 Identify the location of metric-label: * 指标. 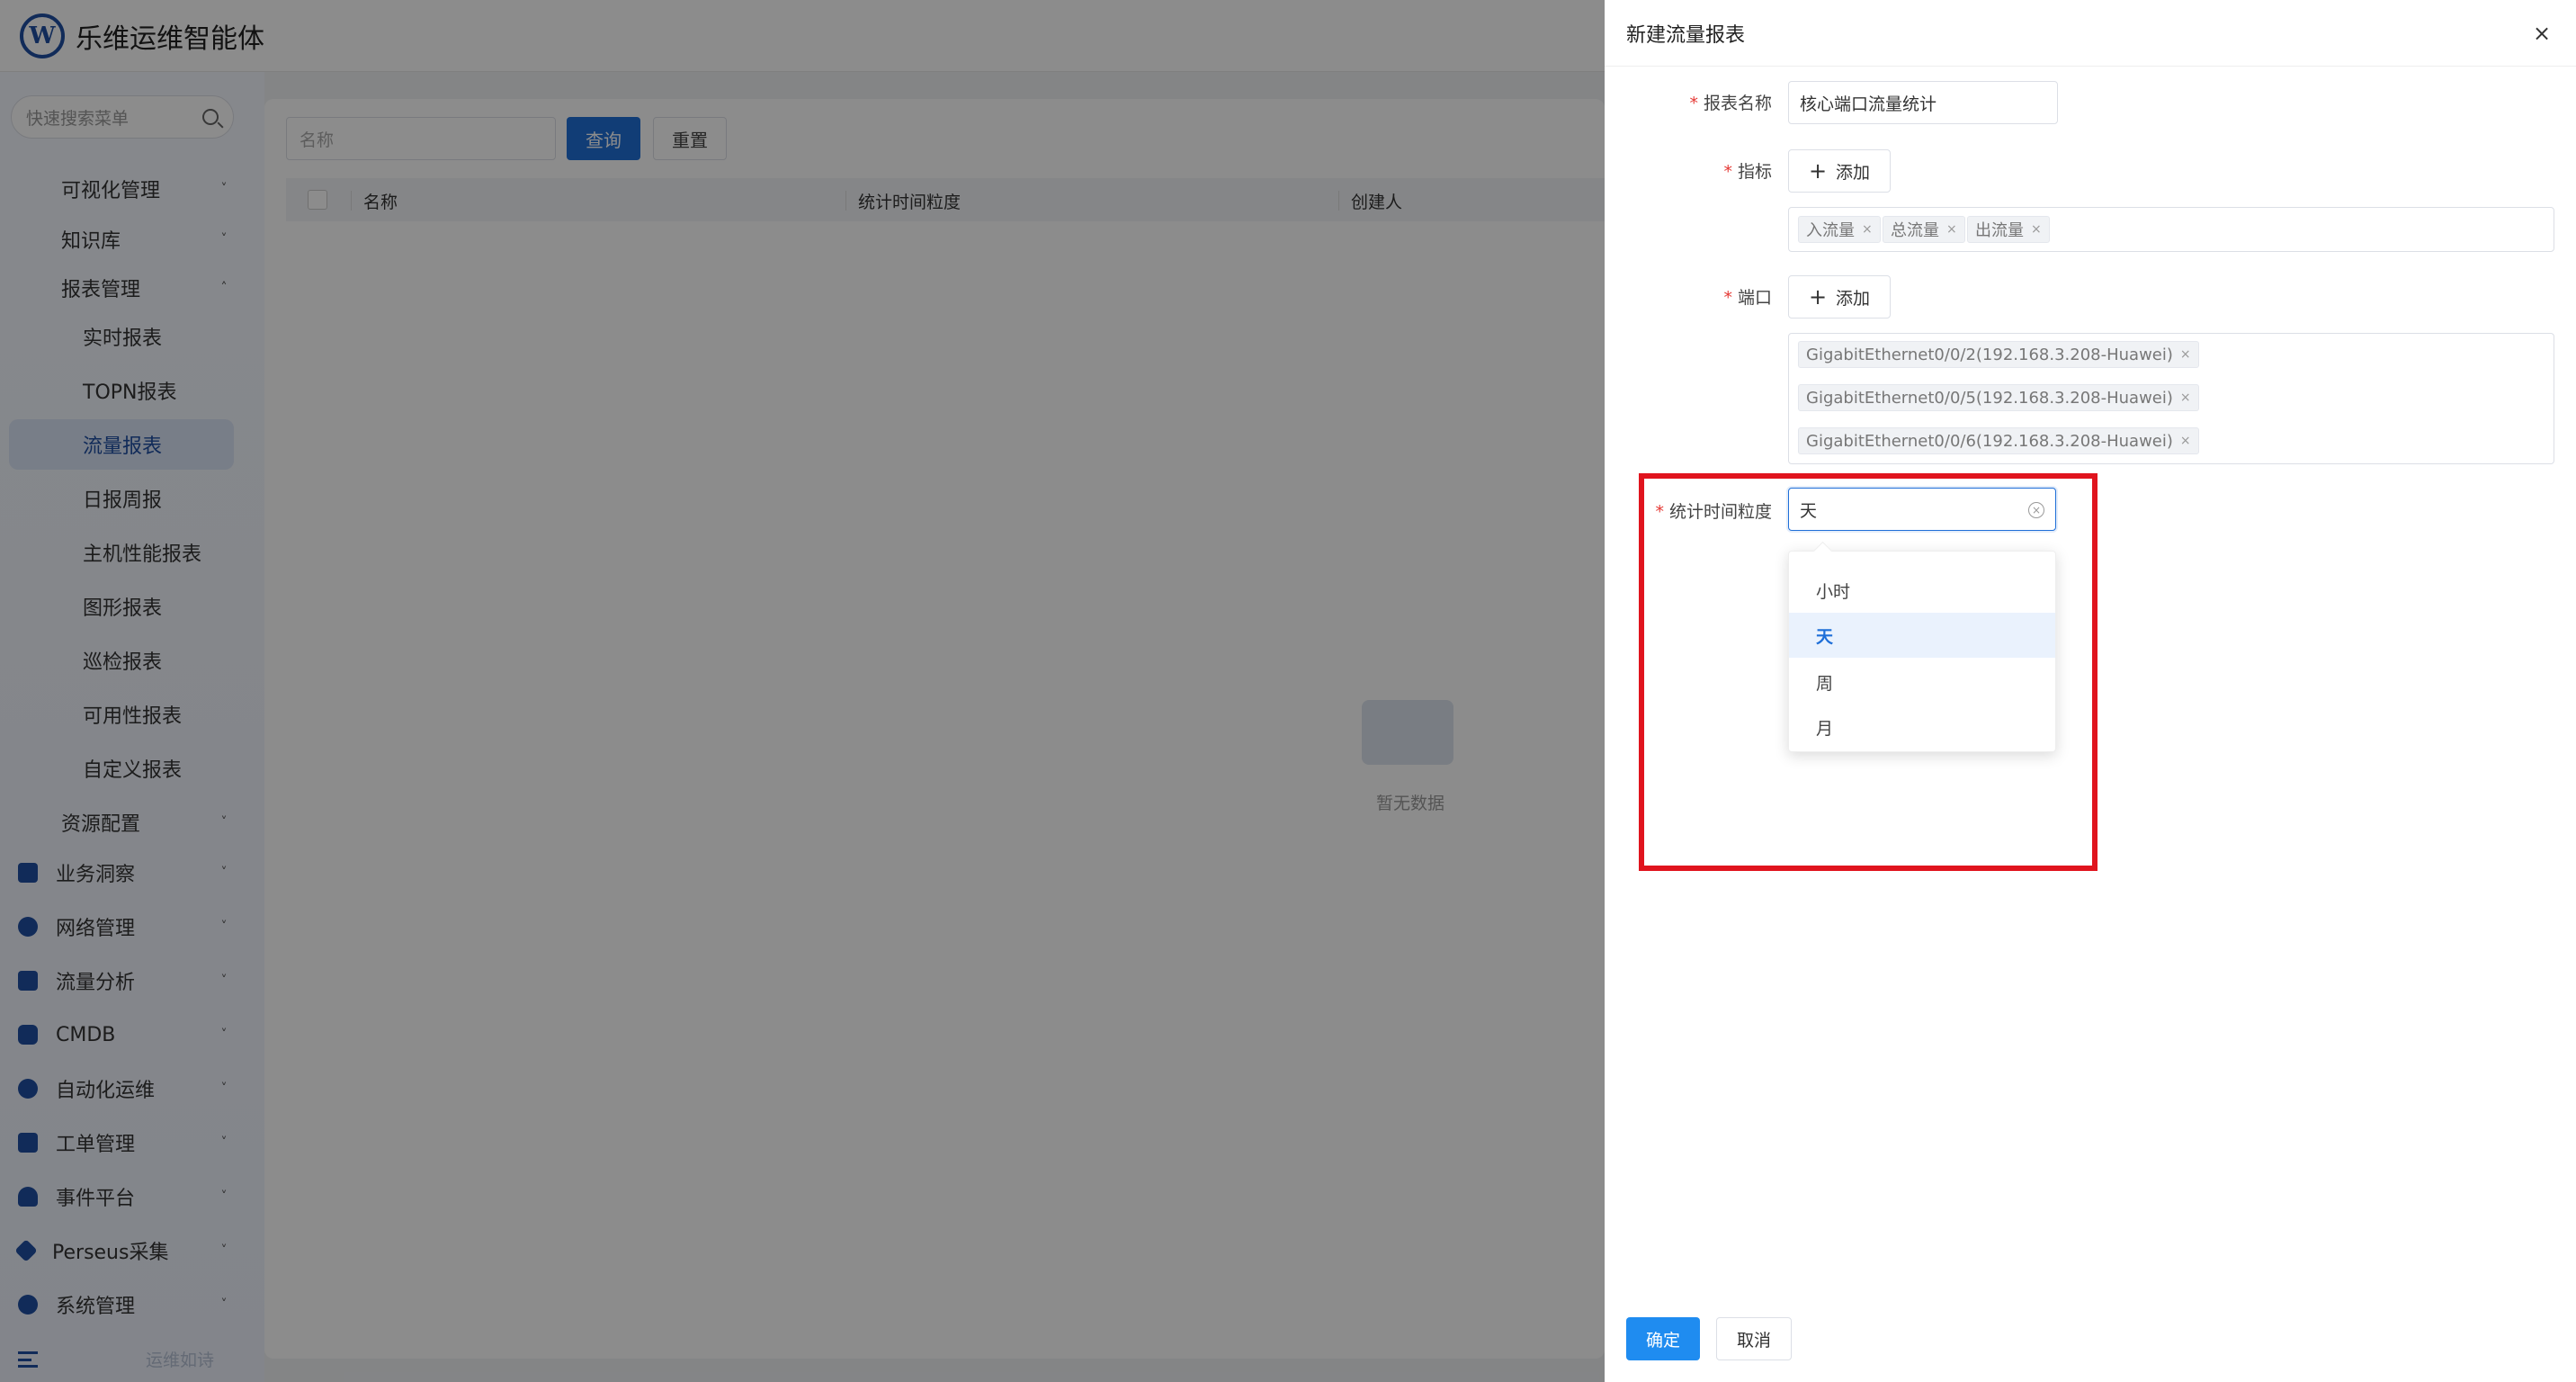
(1747, 172).